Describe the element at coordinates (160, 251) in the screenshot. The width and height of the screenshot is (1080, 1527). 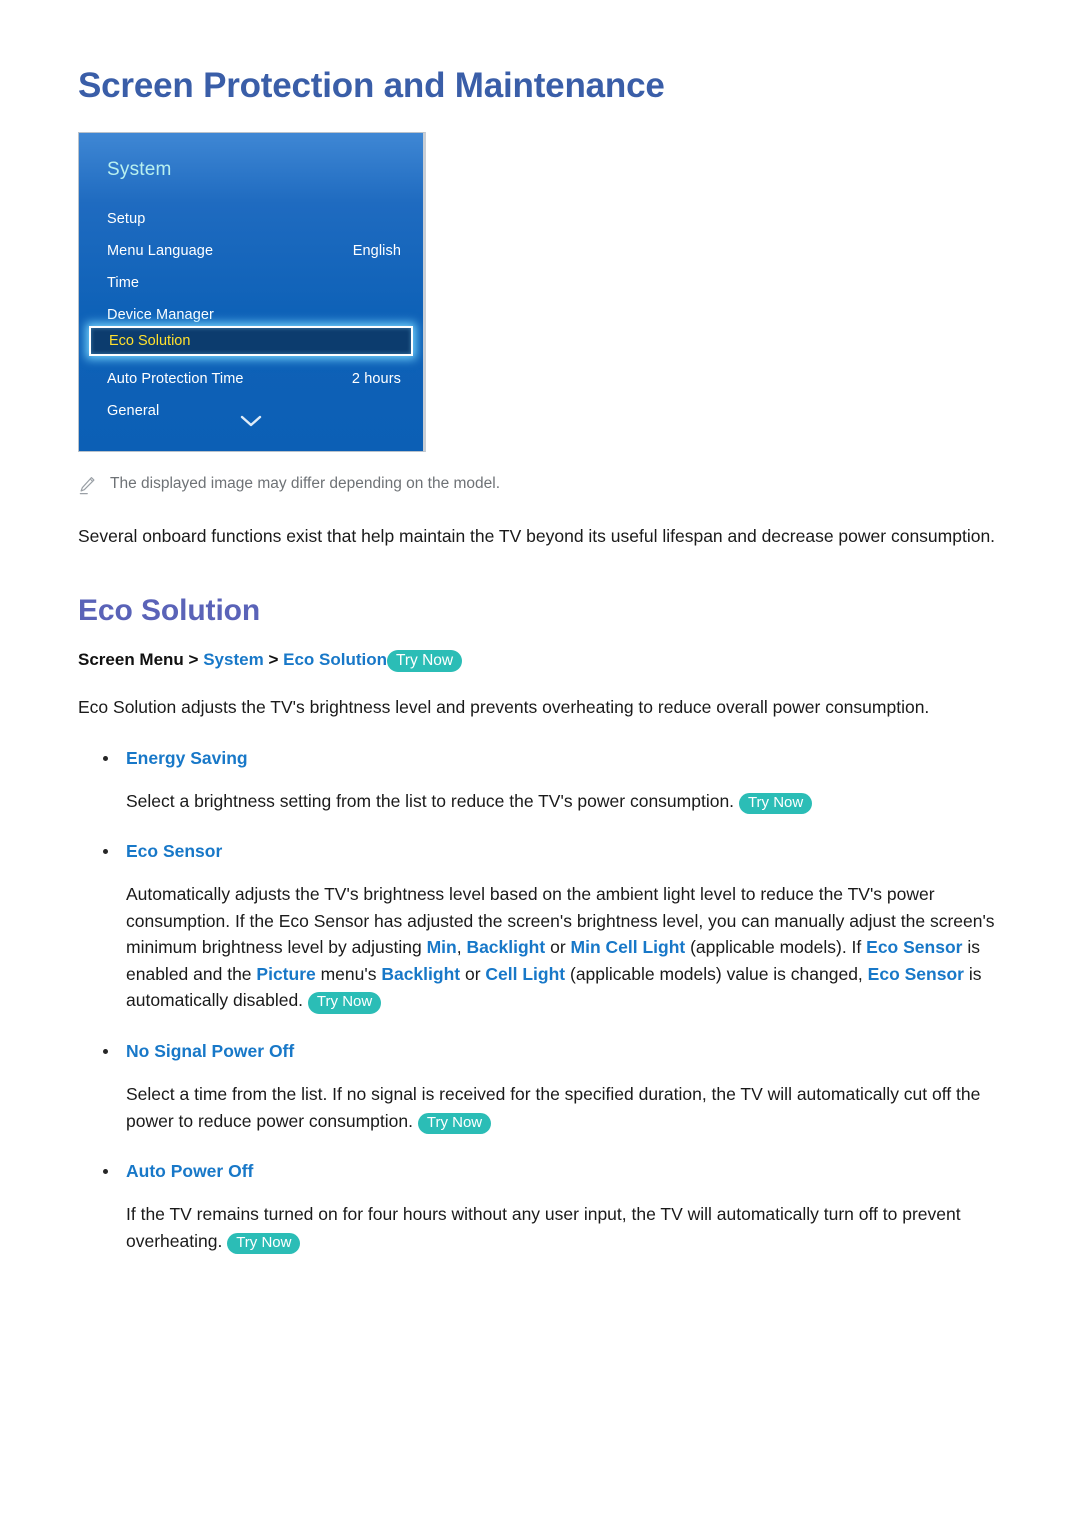
I see `tv-row-label: Menu Language` at that location.